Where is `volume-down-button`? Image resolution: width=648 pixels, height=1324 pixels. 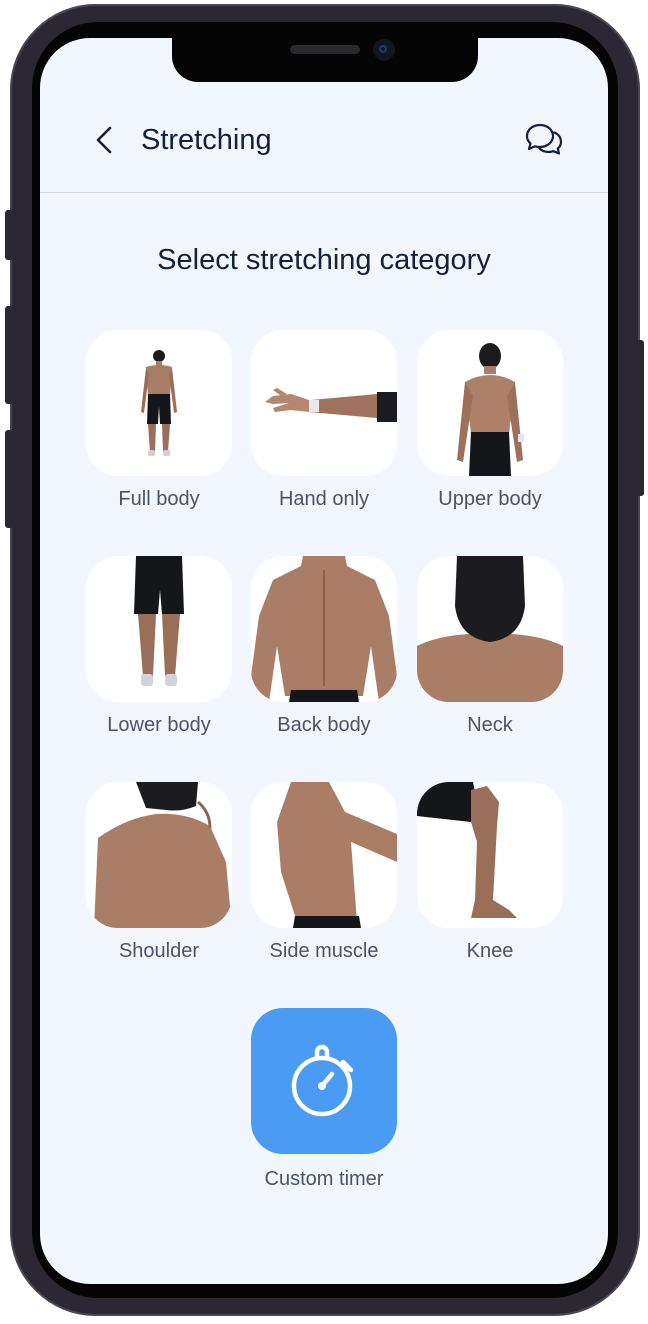
volume-down-button is located at coordinates (9, 479).